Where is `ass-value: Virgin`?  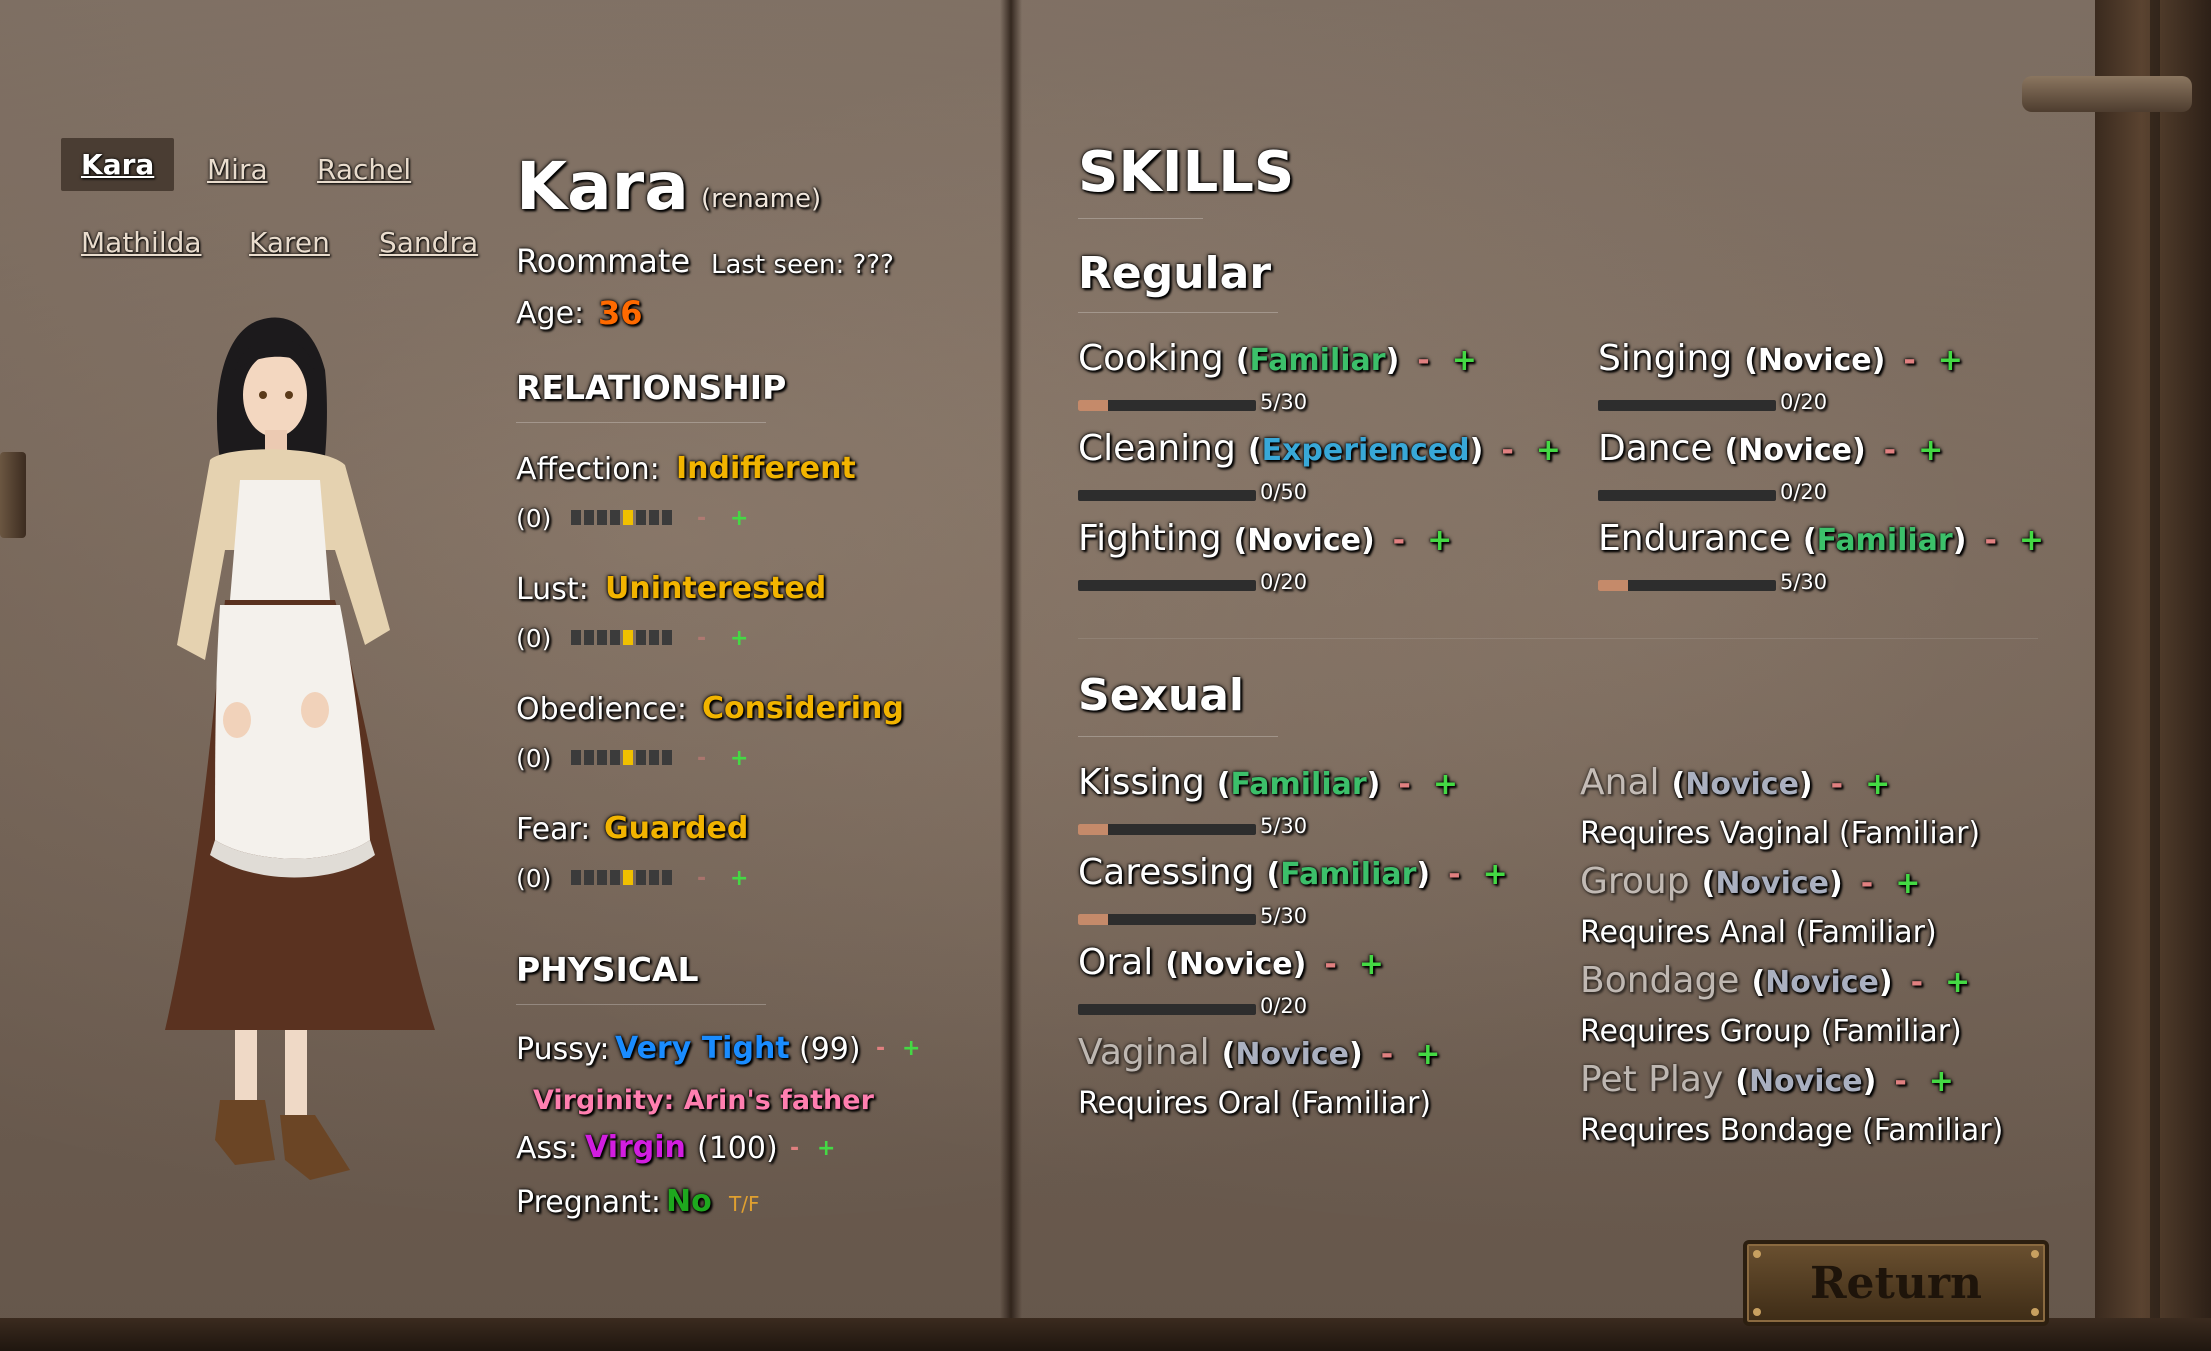
ass-value: Virgin is located at coordinates (635, 1147).